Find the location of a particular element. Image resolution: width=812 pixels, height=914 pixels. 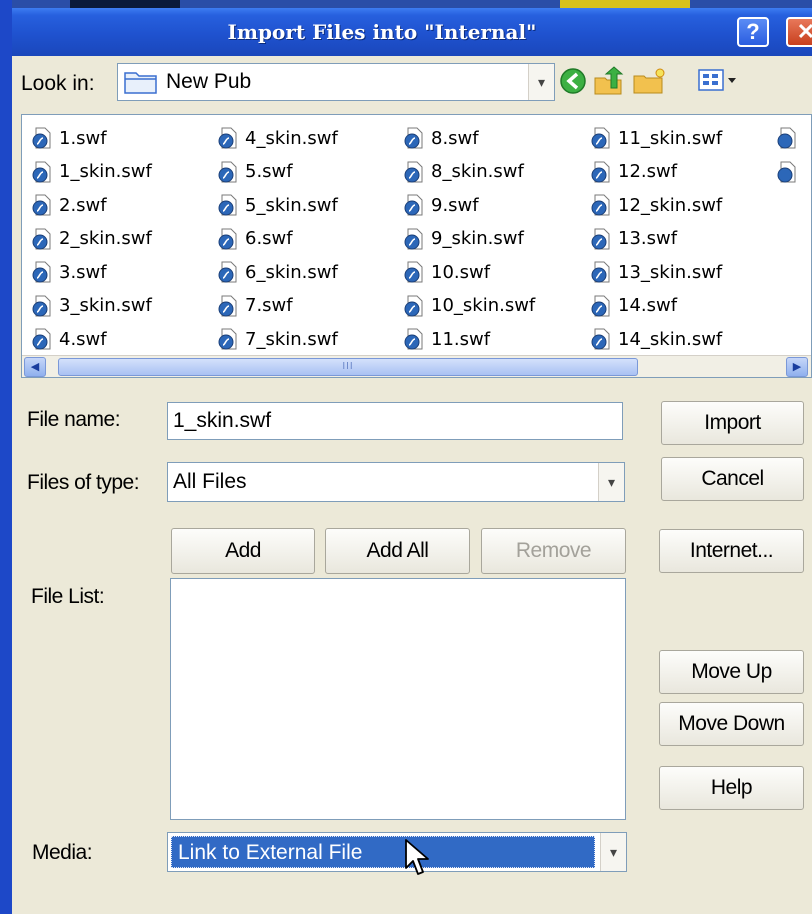

file-item: 12_skin.swf is located at coordinates (656, 205).